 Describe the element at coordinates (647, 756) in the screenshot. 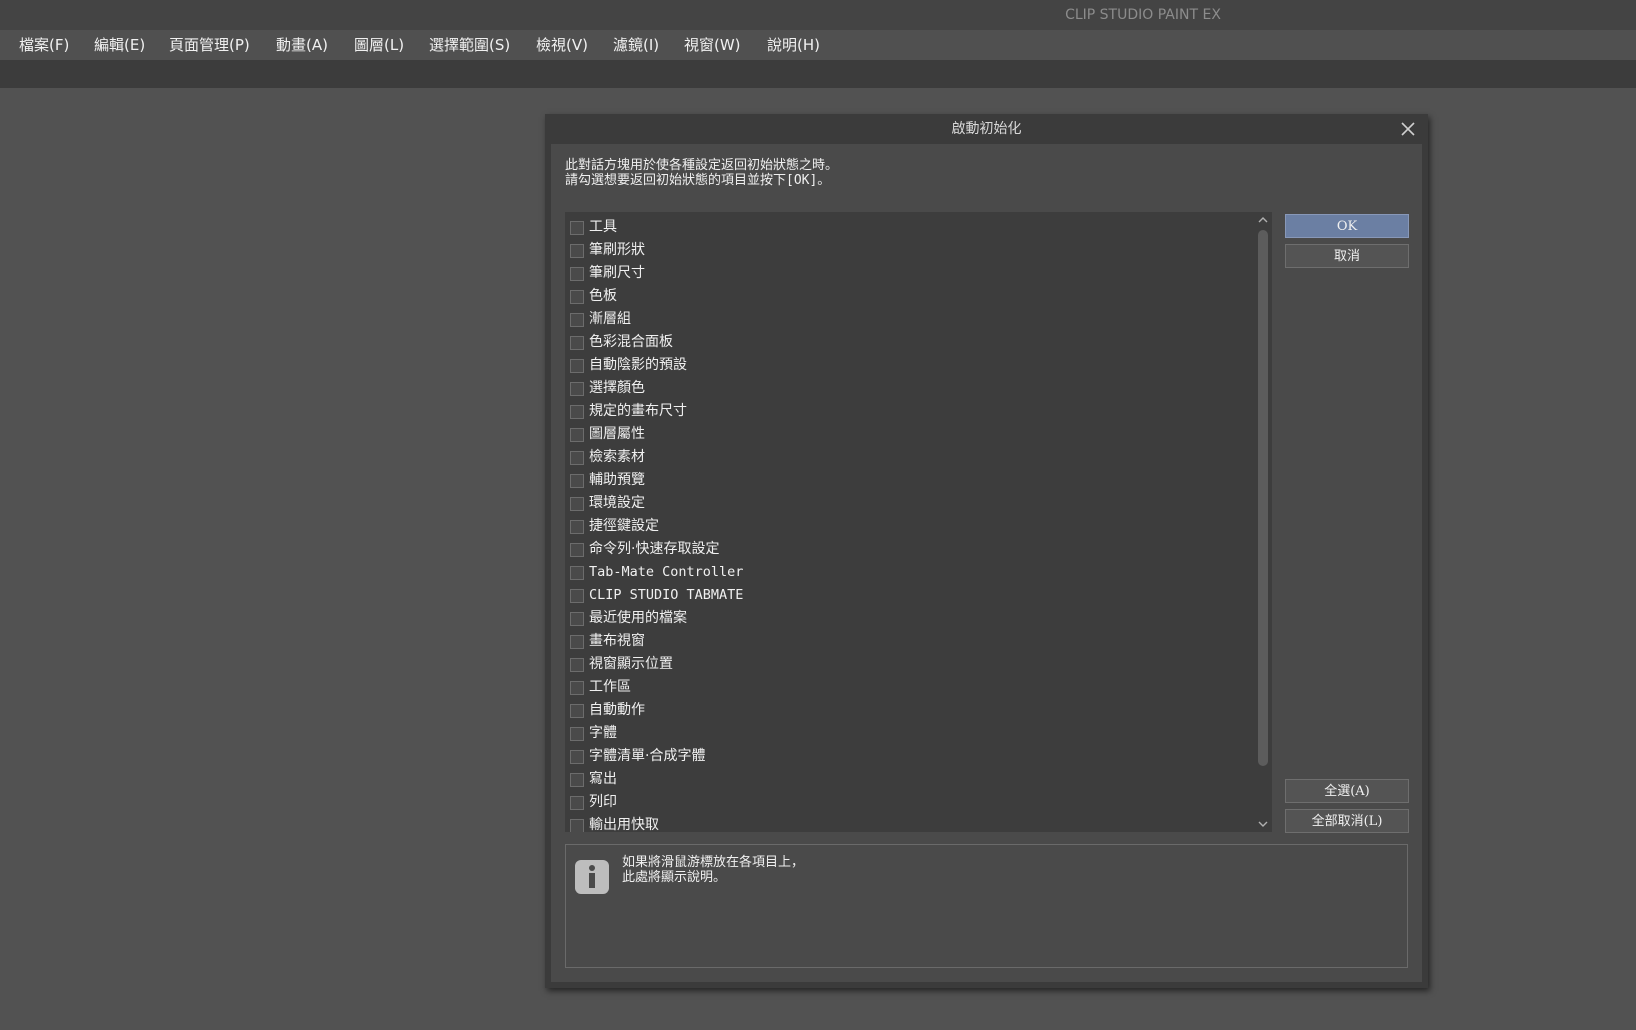

I see `item-label: 字體清單·合成字體` at that location.